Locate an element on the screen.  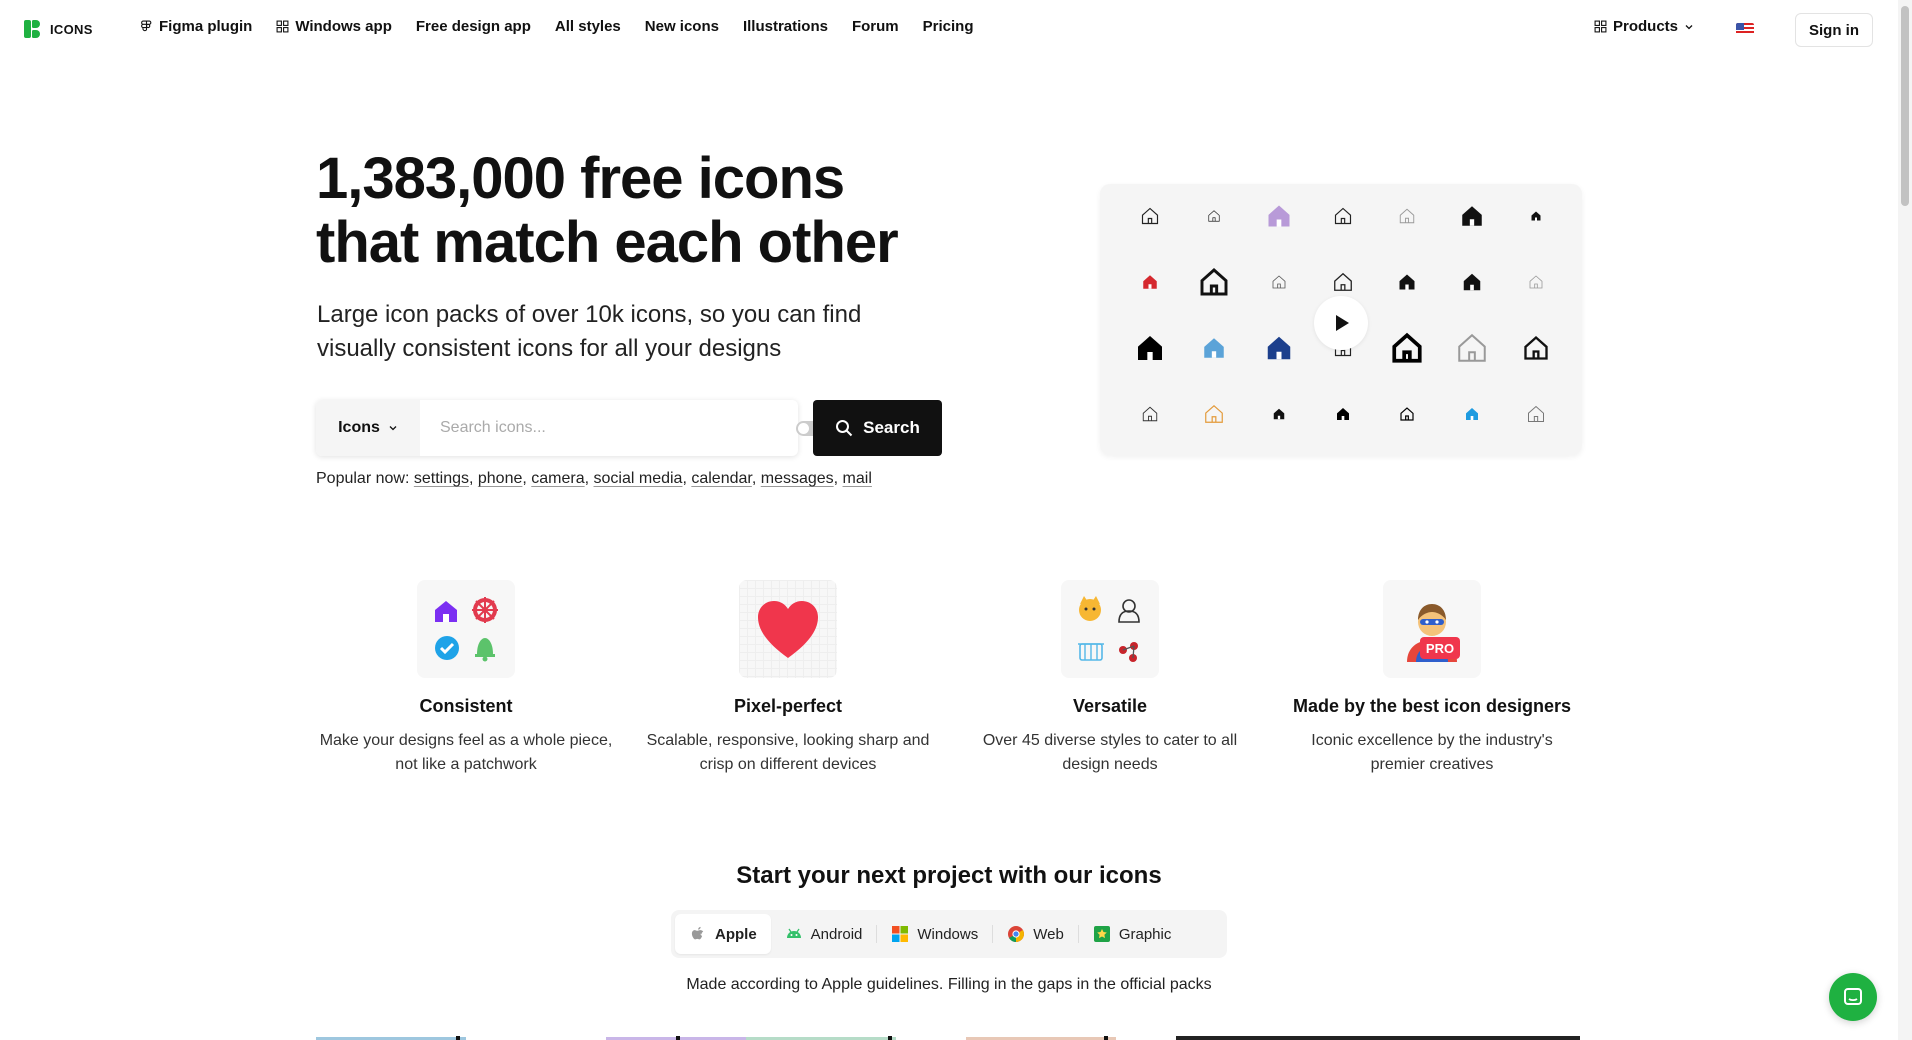
products-menu: Products is located at coordinates (1644, 26).